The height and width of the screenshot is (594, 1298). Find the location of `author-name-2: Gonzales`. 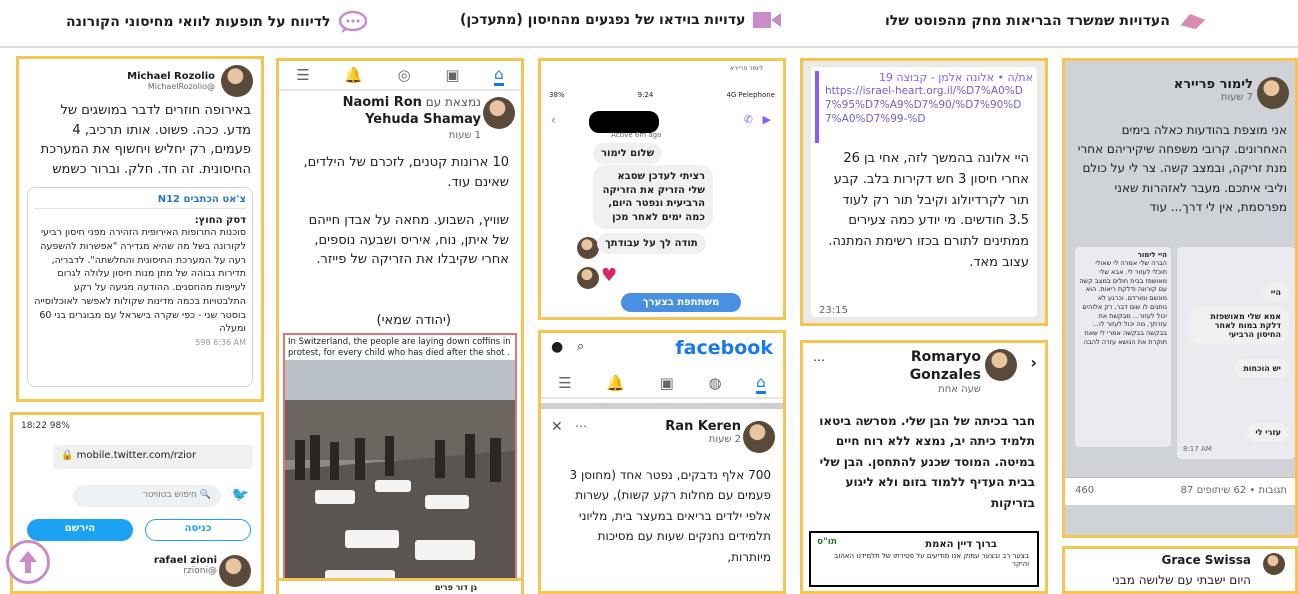

author-name-2: Gonzales is located at coordinates (945, 374).